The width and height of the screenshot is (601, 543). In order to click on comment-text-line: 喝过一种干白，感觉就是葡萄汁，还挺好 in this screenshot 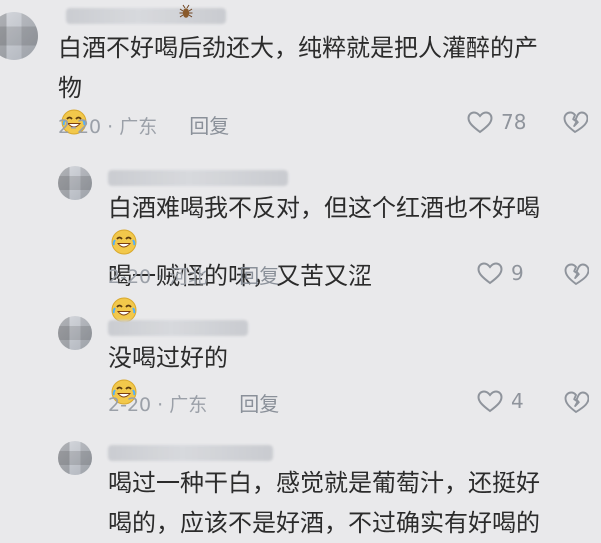, I will do `click(324, 483)`.